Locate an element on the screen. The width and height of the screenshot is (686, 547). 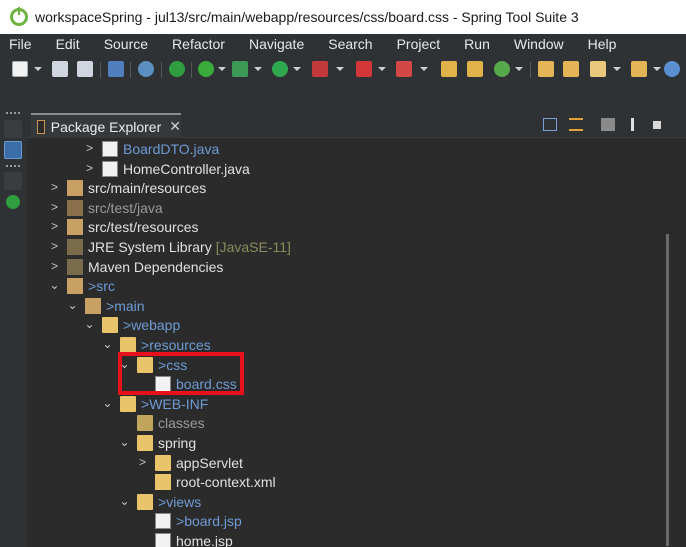
tree-item: > JRE System Library [JavaSE-11] is located at coordinates (170, 247).